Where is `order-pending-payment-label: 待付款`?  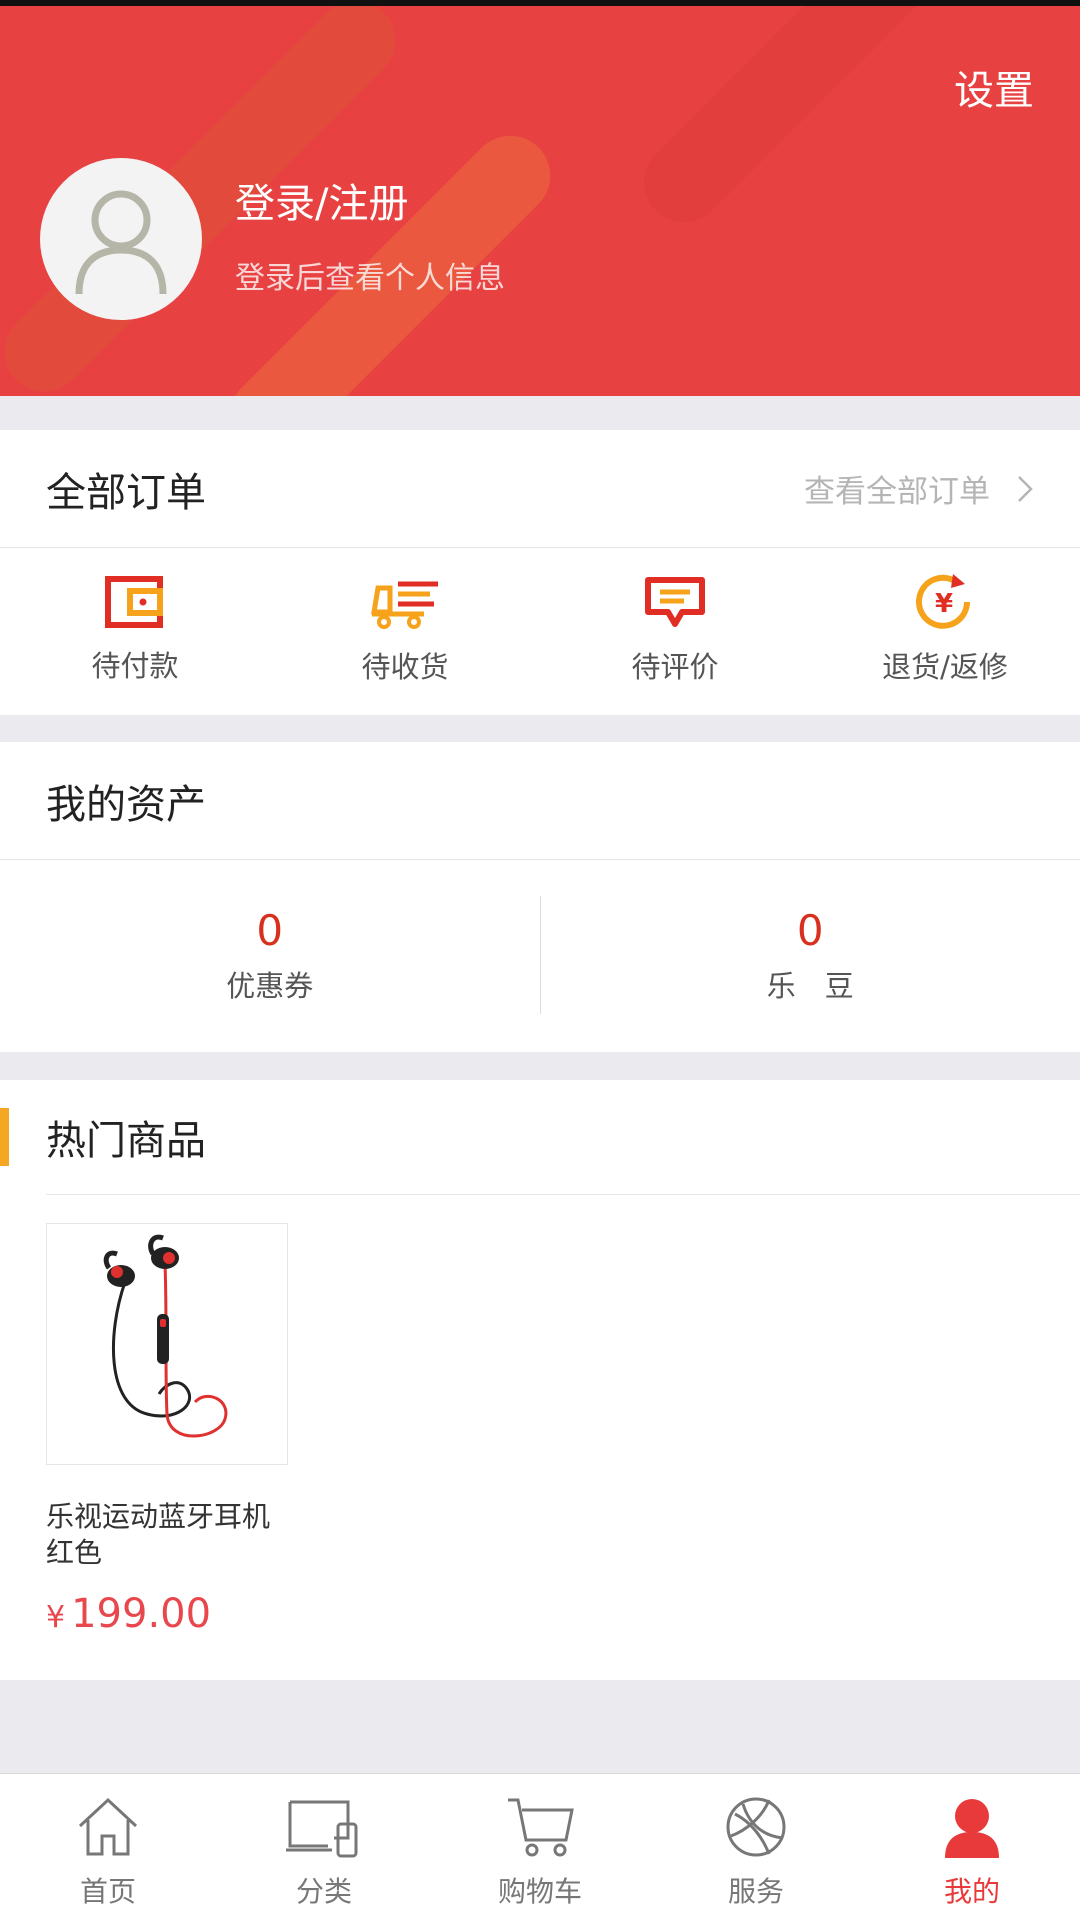 order-pending-payment-label: 待付款 is located at coordinates (134, 664).